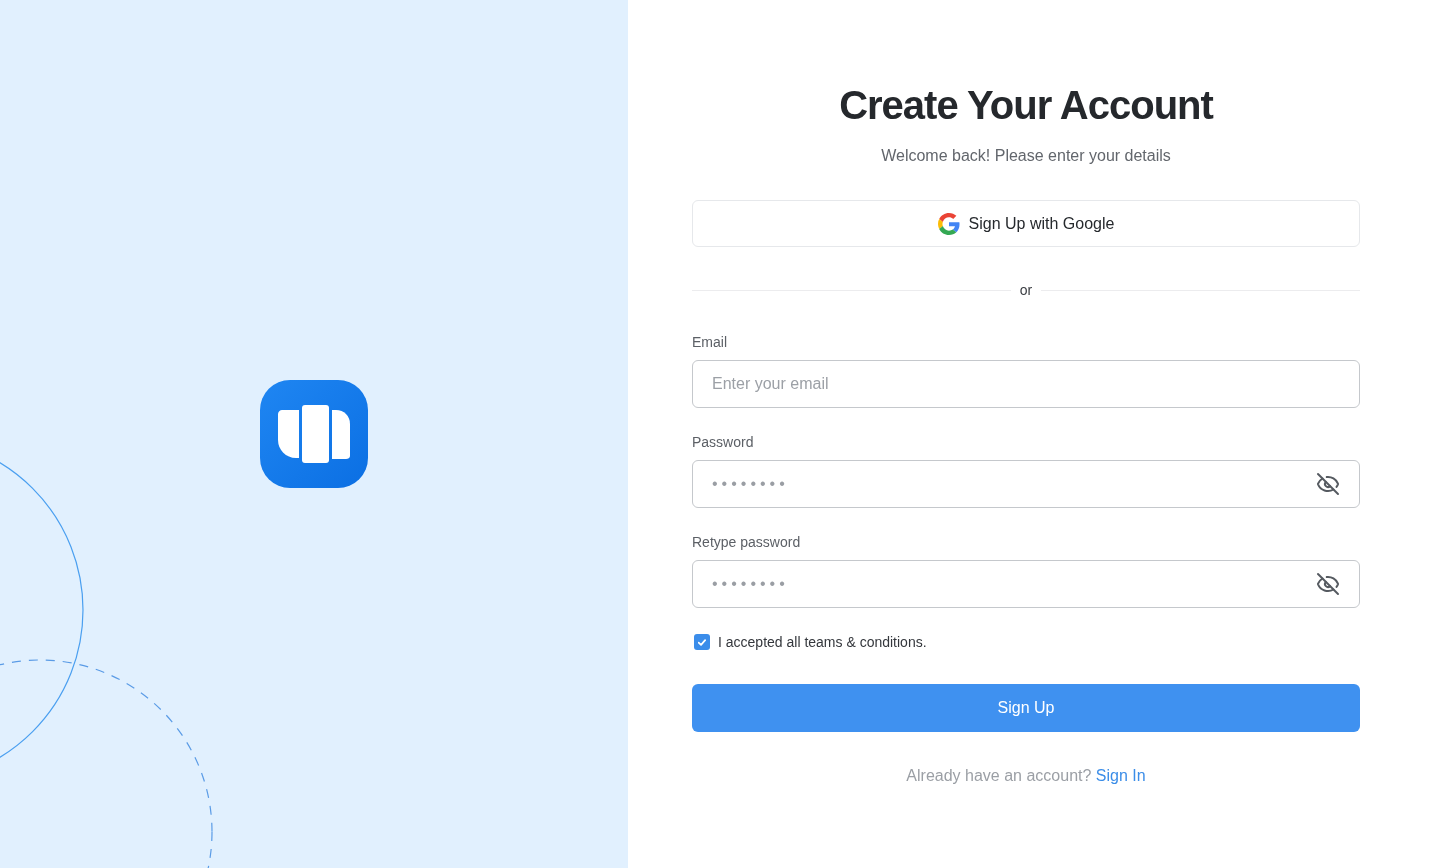 Image resolution: width=1440 pixels, height=868 pixels. I want to click on checkbox, so click(702, 642).